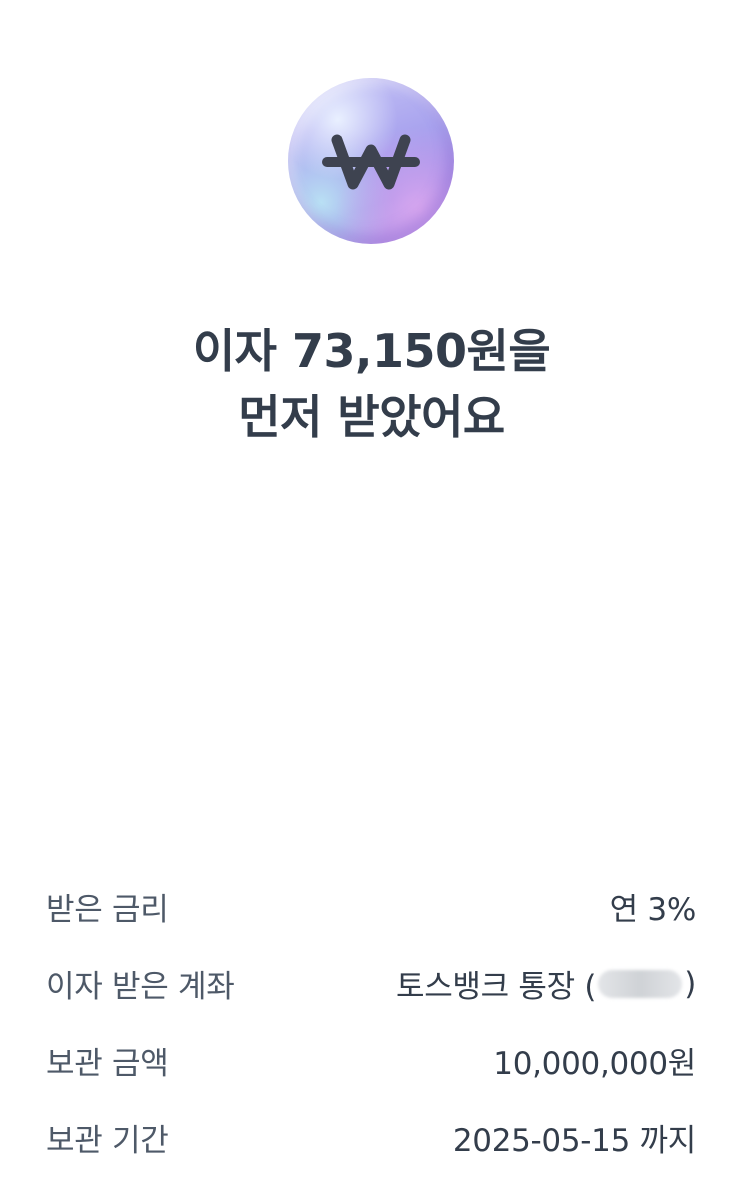 The height and width of the screenshot is (1181, 743). I want to click on period-label: 보관 기간, so click(107, 1141).